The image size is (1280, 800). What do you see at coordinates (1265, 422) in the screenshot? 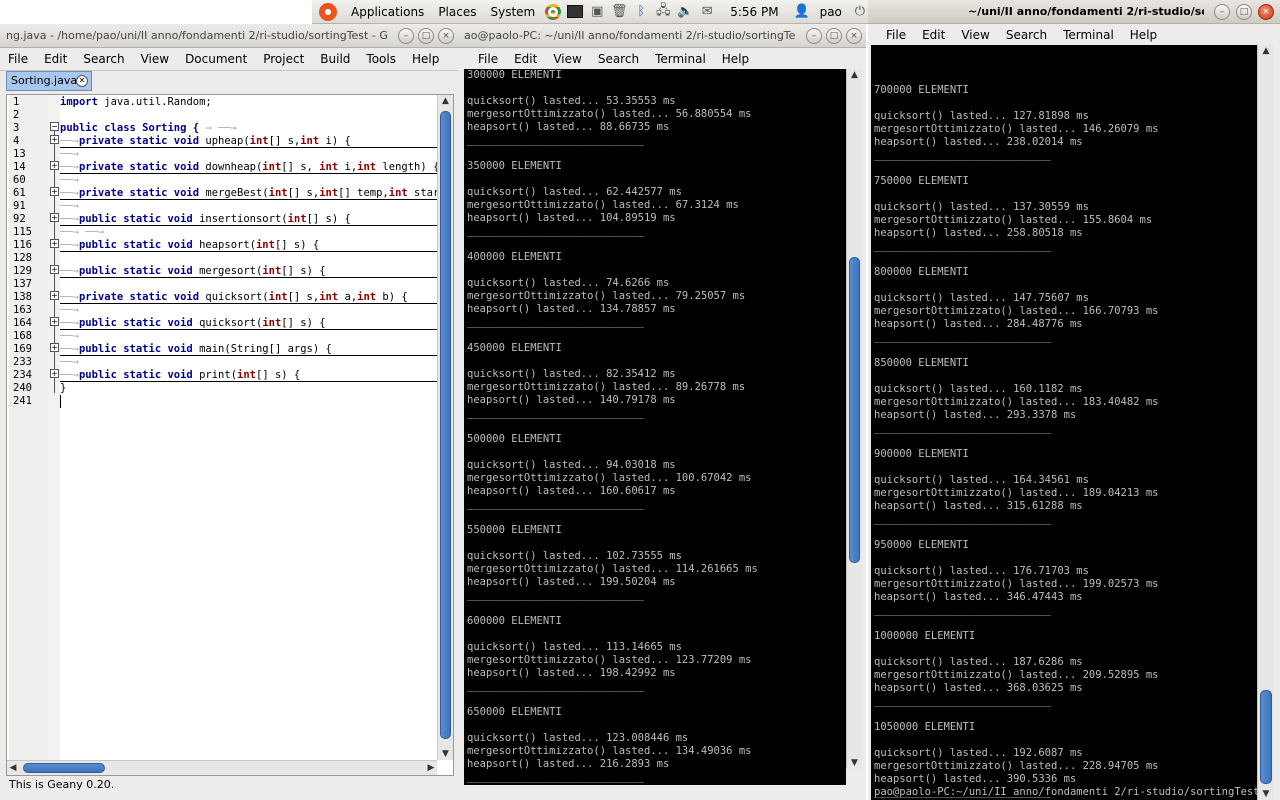
I see `terminal-2-scrollbar: ▲ ▼` at bounding box center [1265, 422].